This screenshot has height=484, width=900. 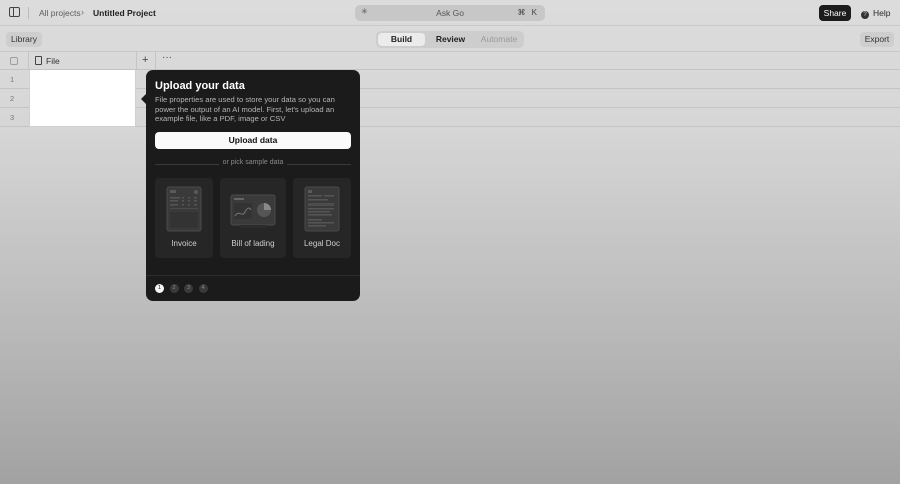 What do you see at coordinates (12, 117) in the screenshot?
I see `row-number: 3` at bounding box center [12, 117].